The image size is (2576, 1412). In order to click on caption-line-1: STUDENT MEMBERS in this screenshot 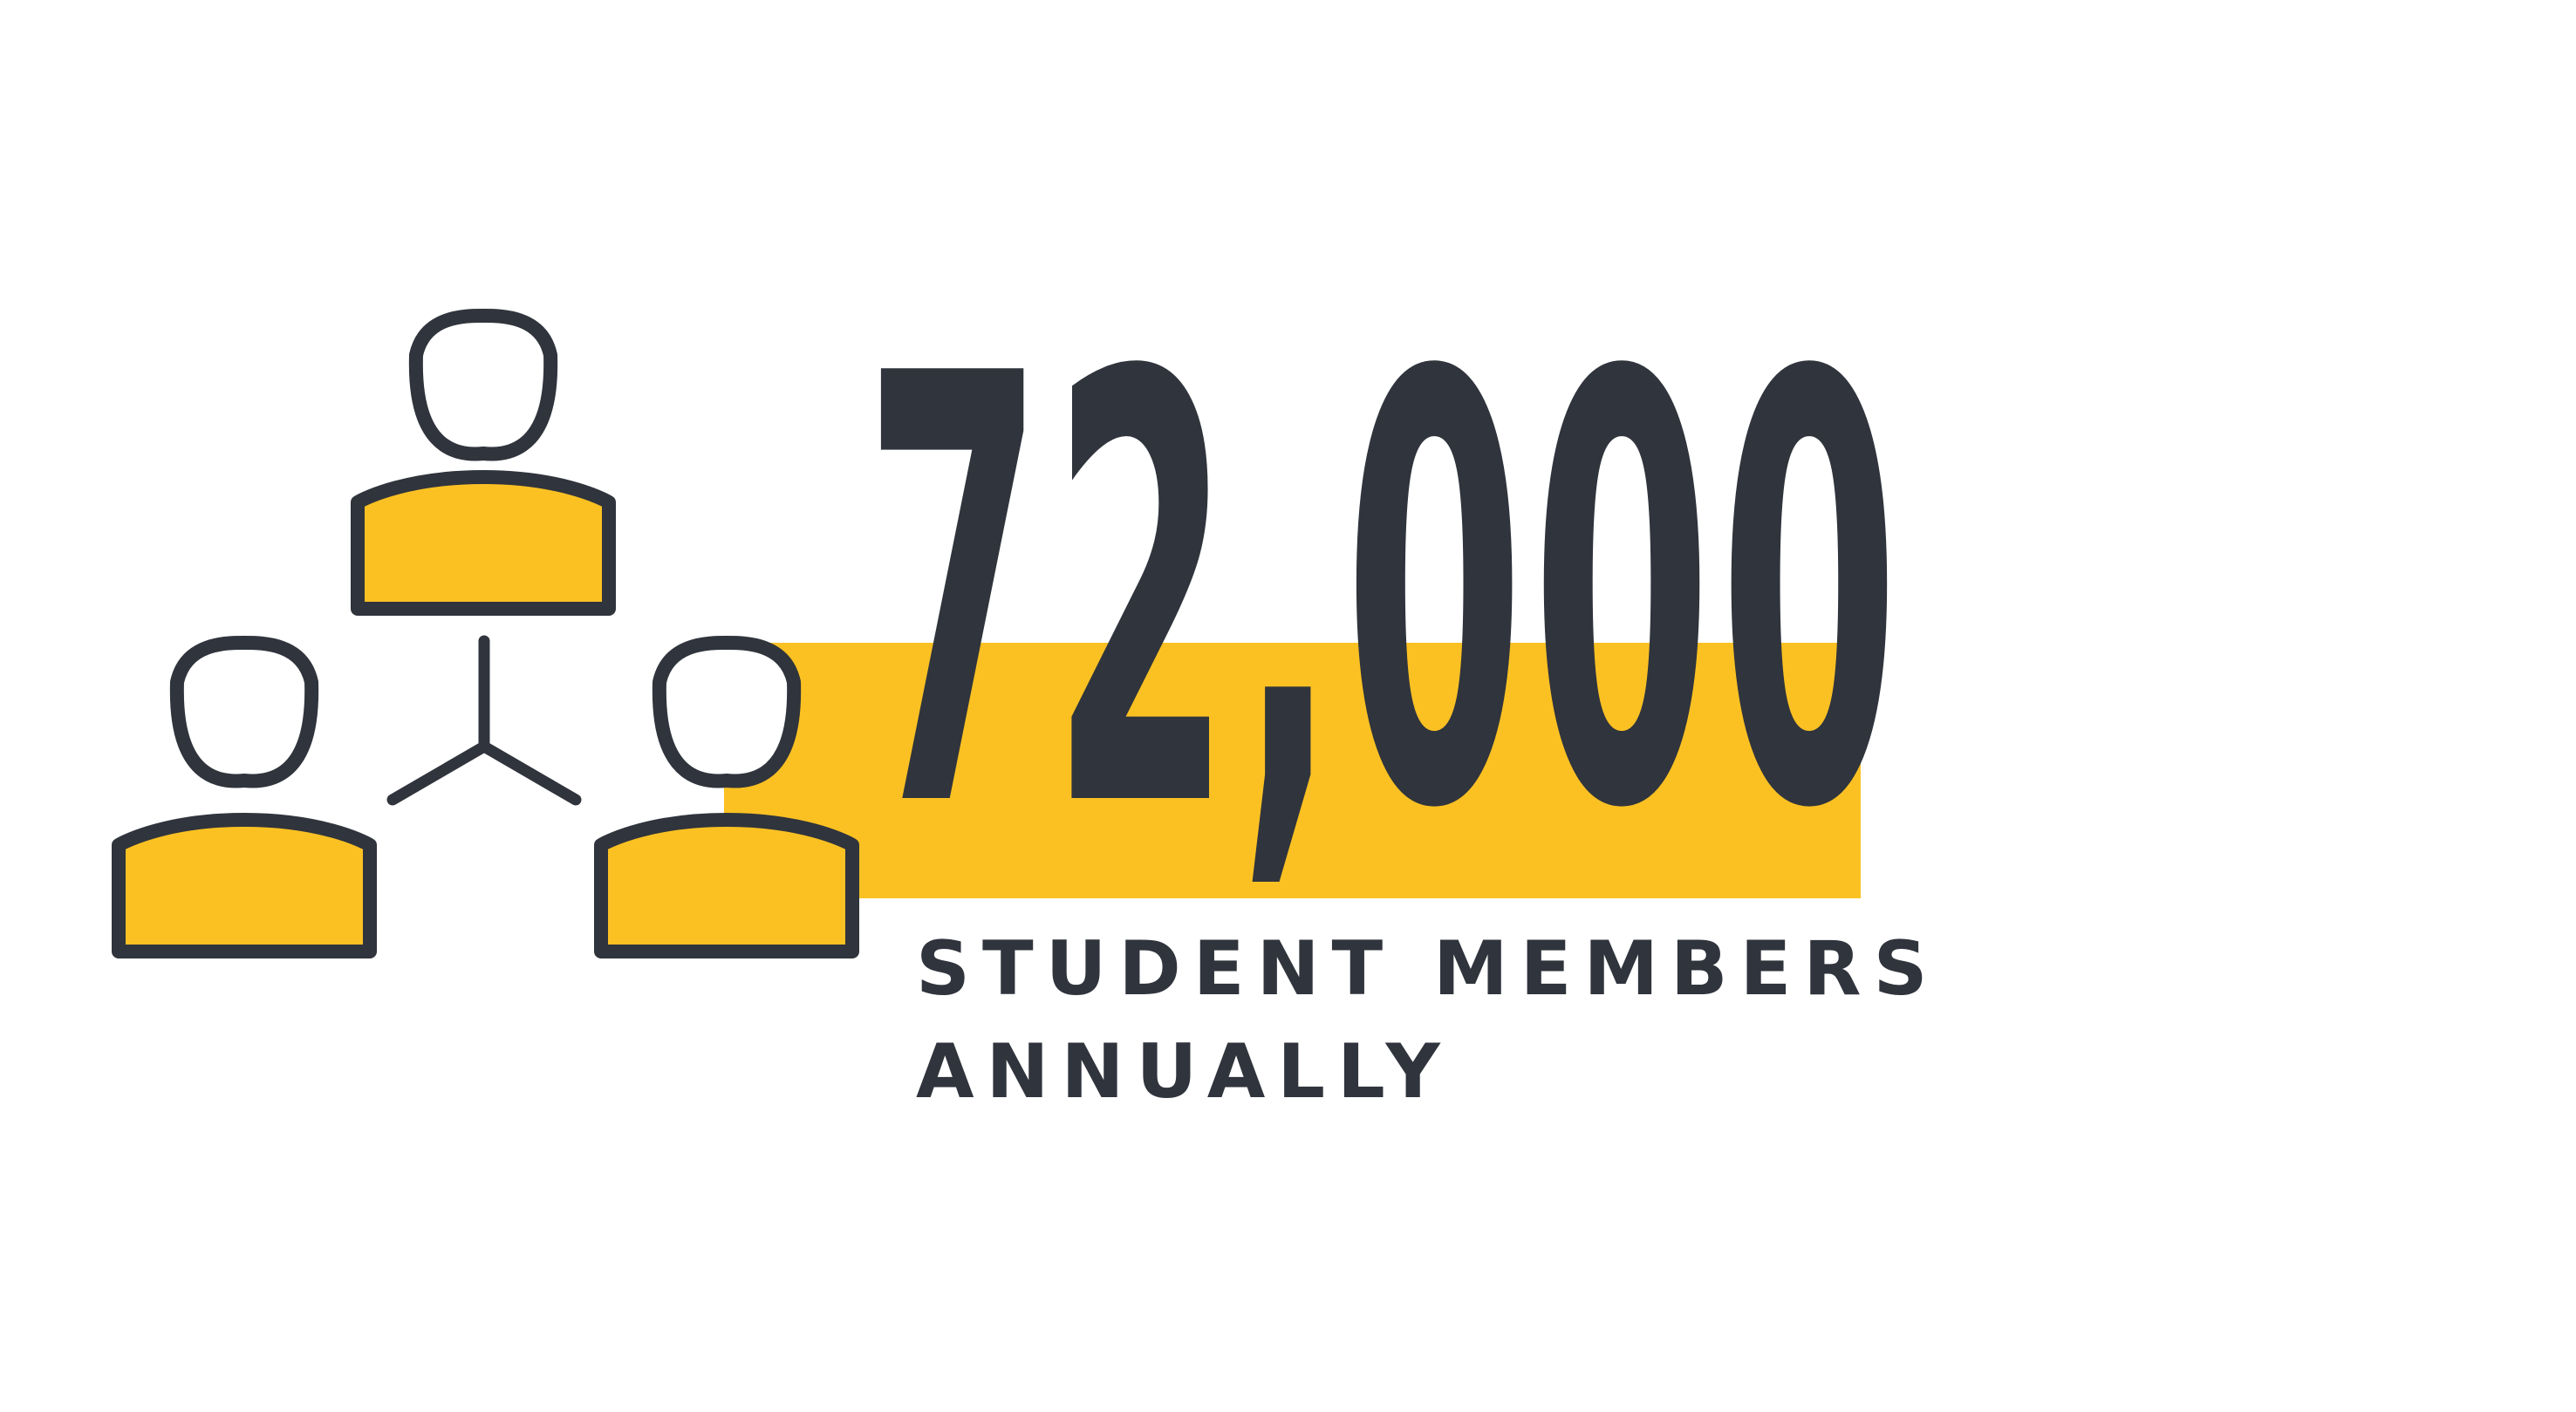, I will do `click(1428, 969)`.